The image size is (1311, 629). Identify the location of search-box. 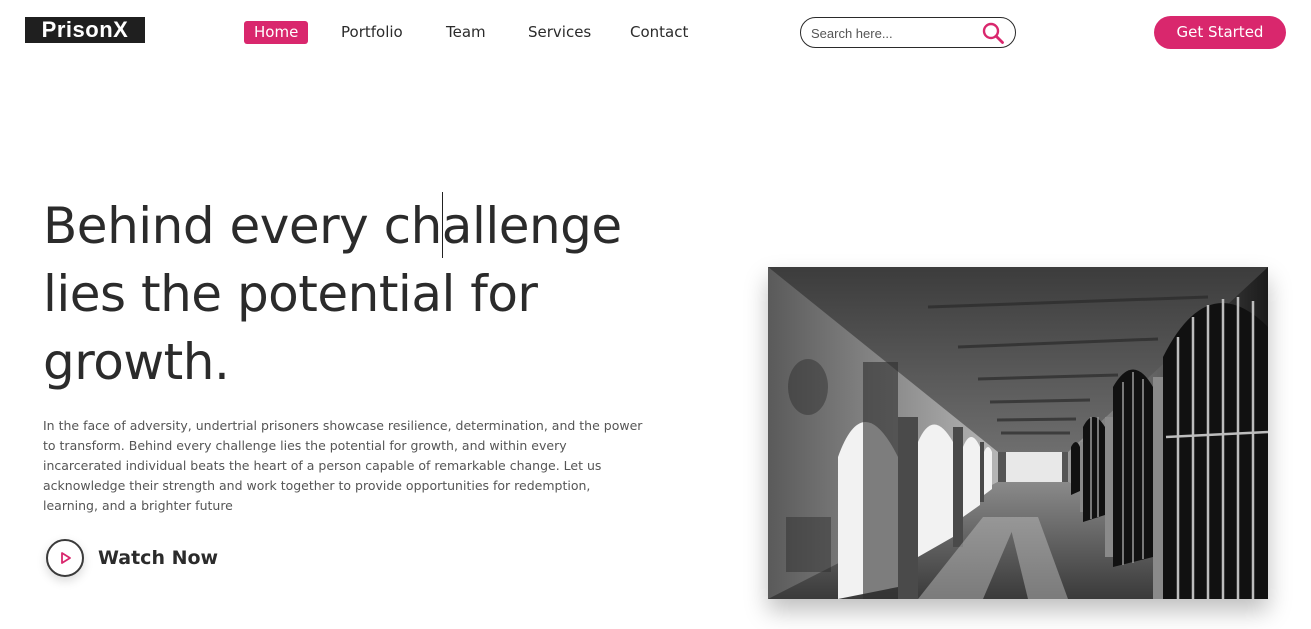
(908, 32).